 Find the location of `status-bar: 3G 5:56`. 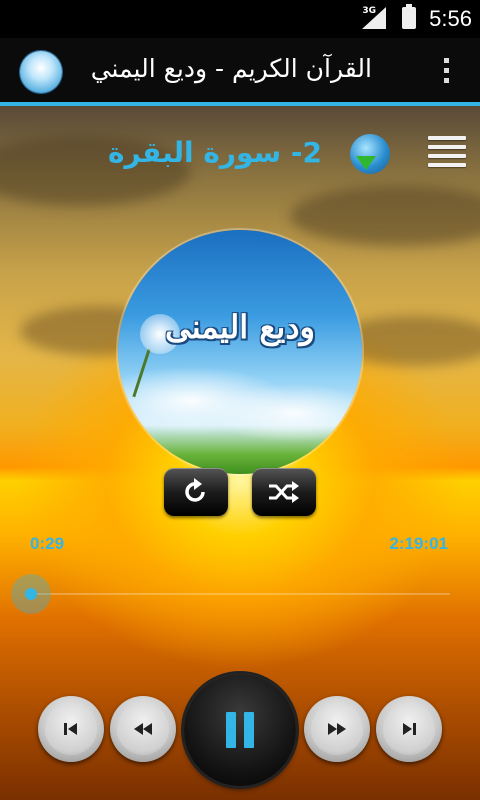

status-bar: 3G 5:56 is located at coordinates (240, 19).